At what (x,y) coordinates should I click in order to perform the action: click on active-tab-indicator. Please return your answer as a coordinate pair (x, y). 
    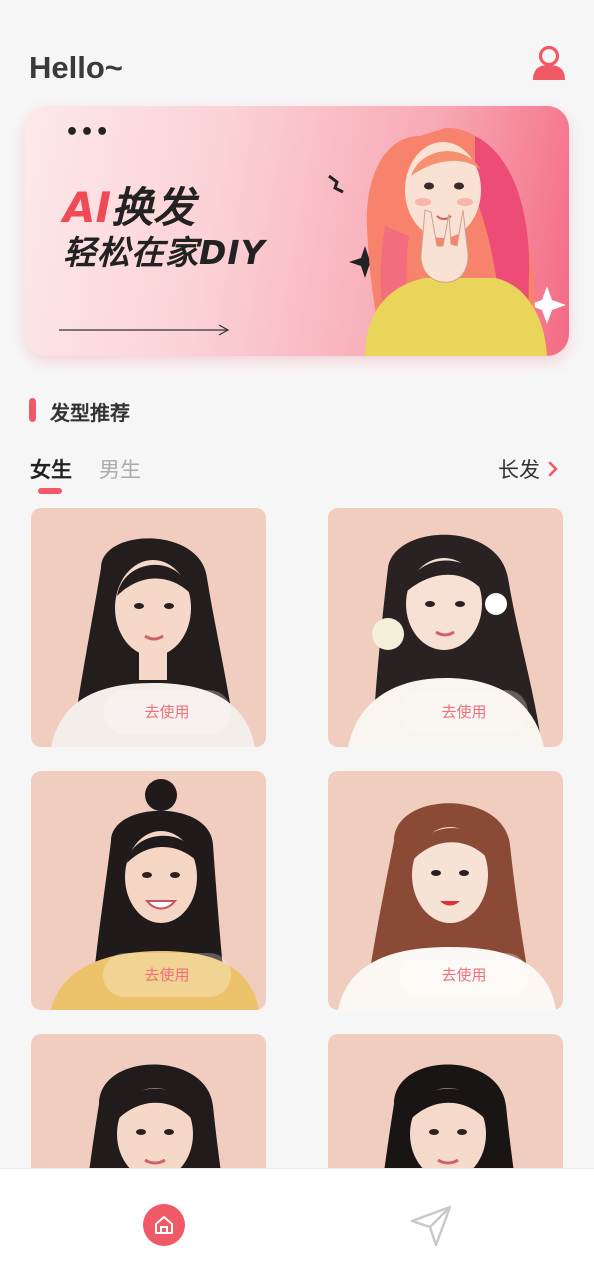
    Looking at the image, I should click on (50, 491).